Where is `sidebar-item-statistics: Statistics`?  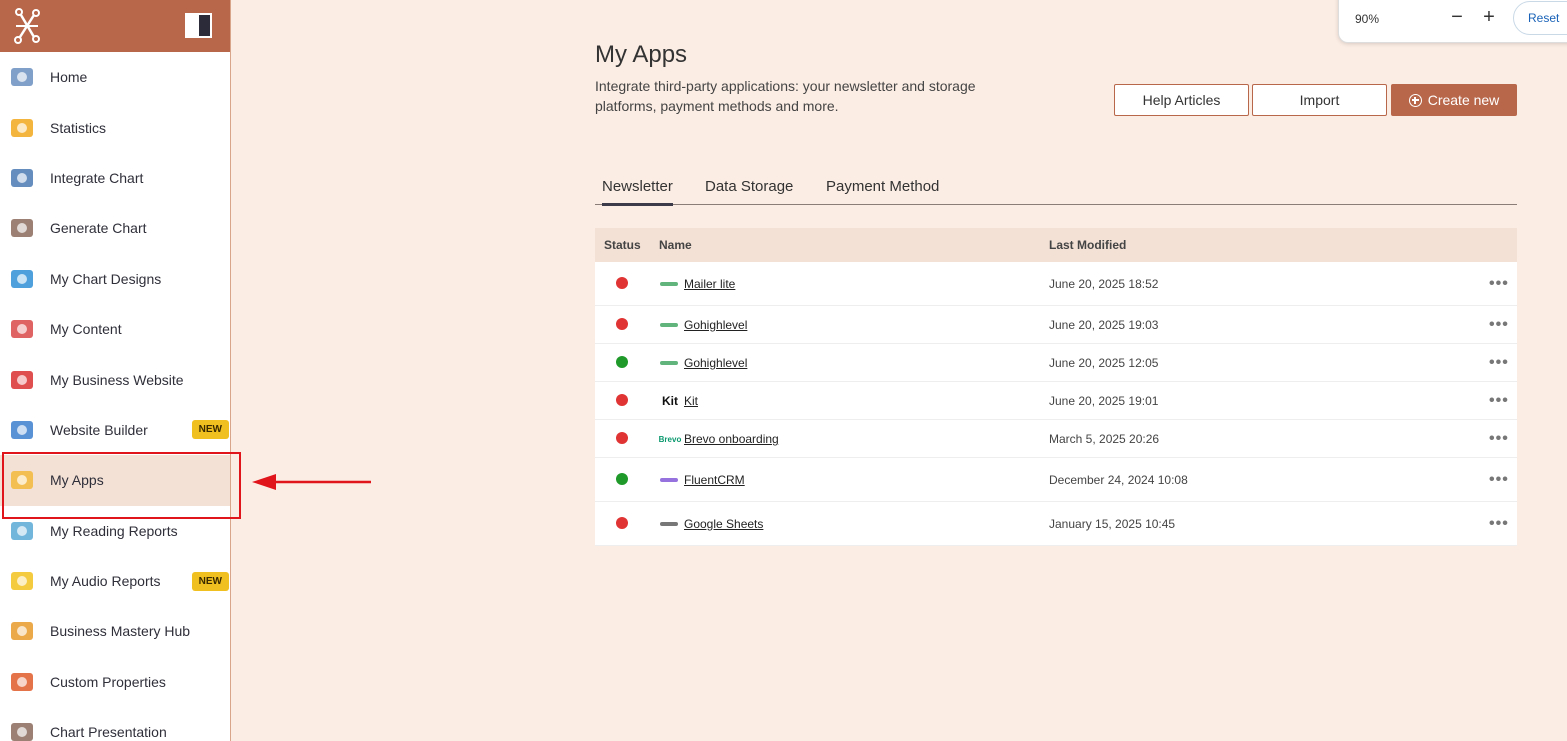
sidebar-item-statistics: Statistics is located at coordinates (115, 127).